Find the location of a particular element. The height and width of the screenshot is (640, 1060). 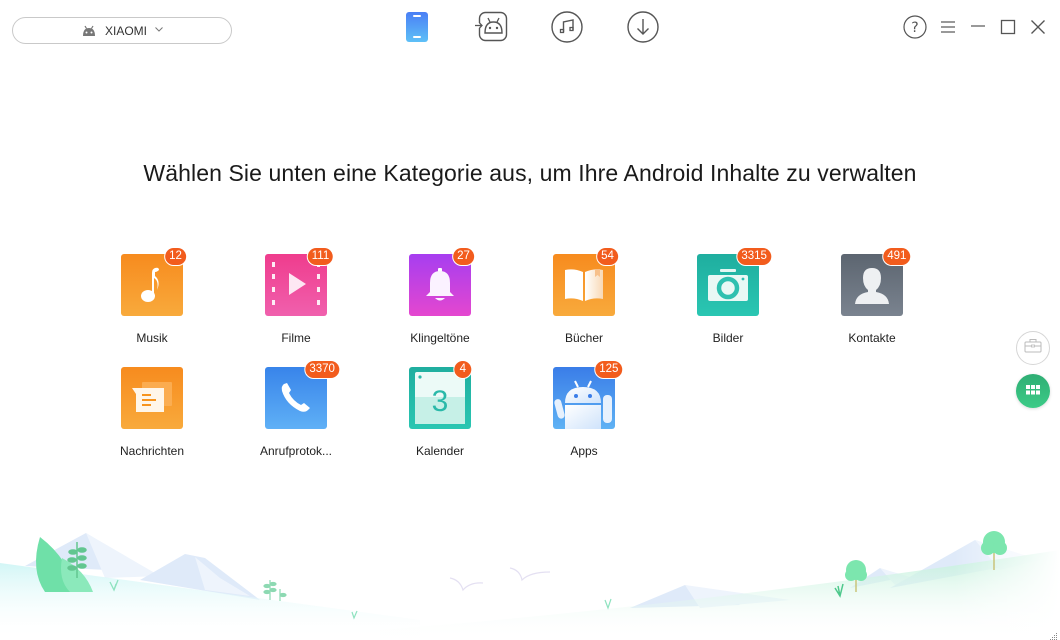

close-icon is located at coordinates (1038, 29).